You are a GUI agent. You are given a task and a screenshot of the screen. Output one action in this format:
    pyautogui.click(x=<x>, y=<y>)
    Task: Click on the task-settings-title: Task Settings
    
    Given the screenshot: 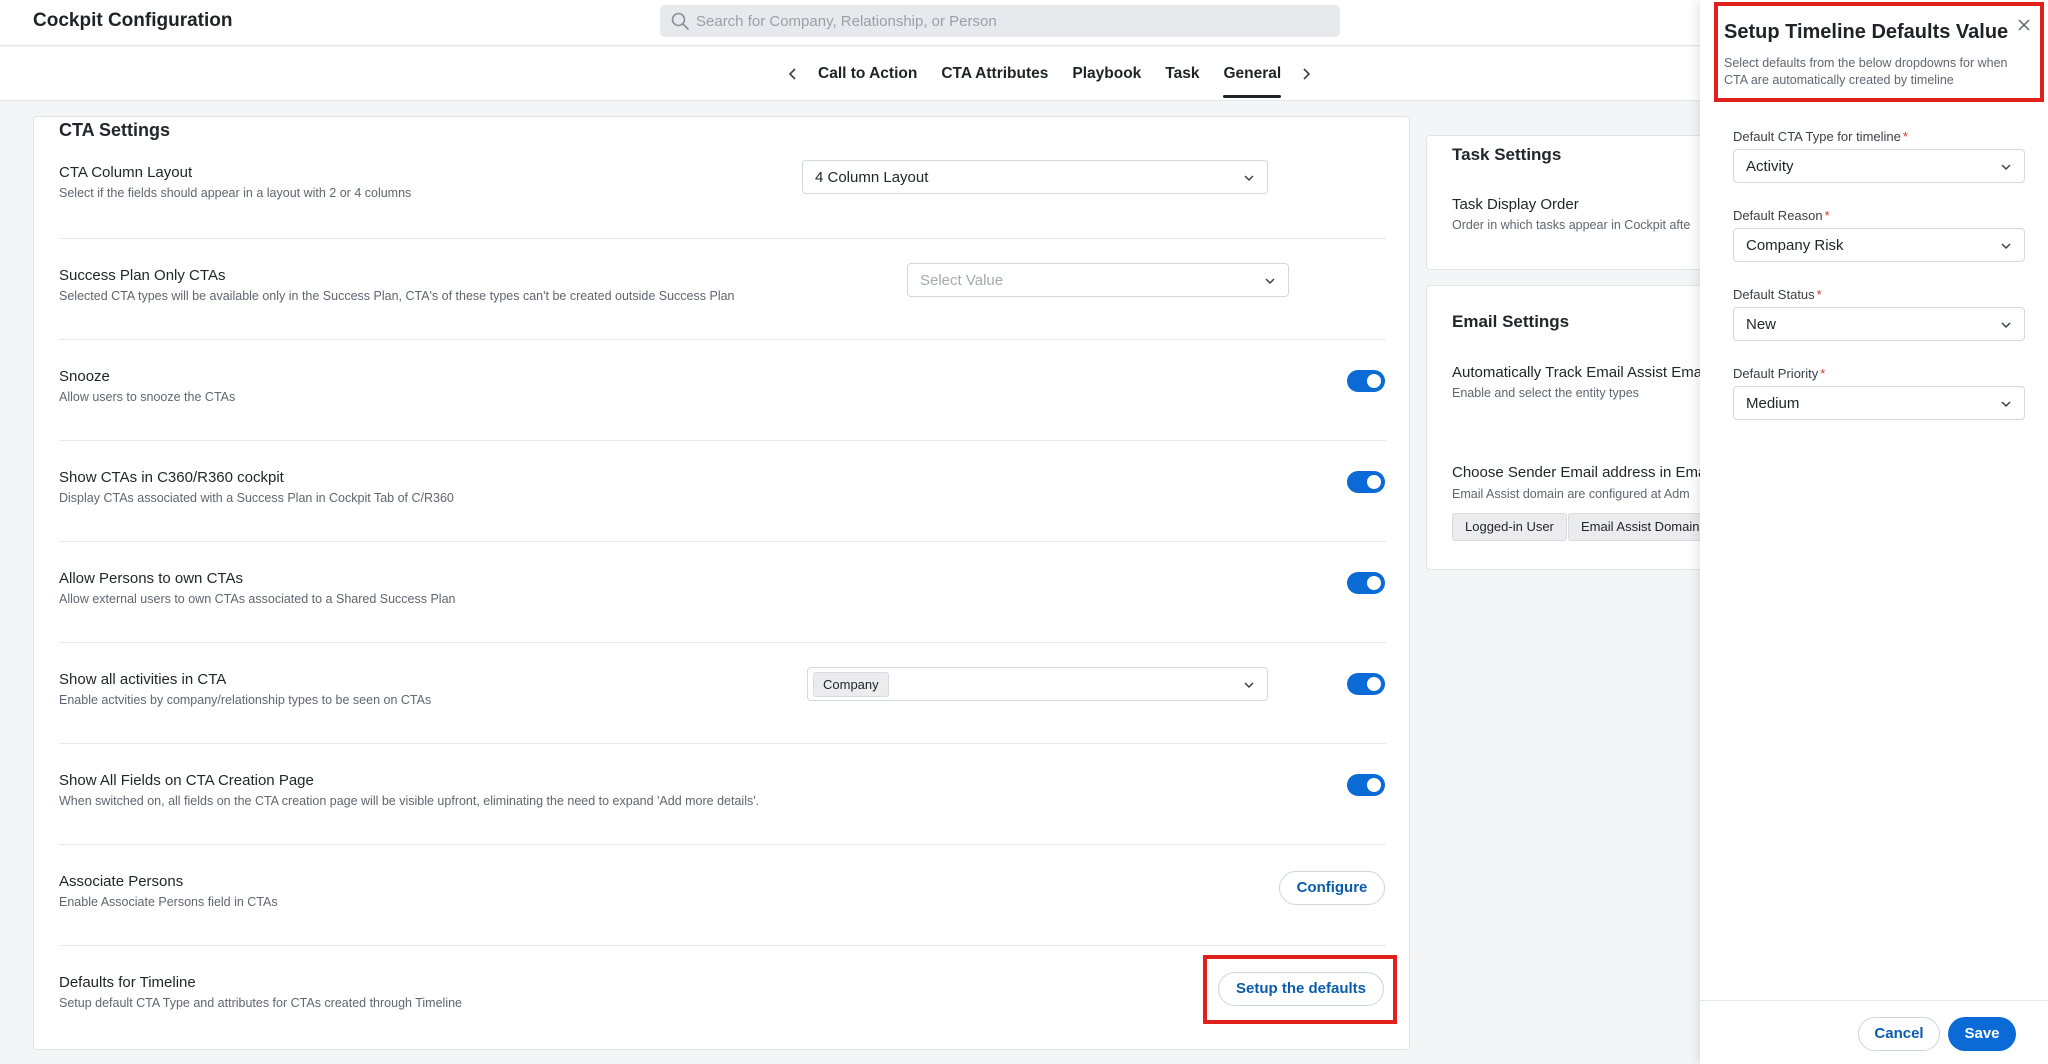 What is the action you would take?
    pyautogui.click(x=1507, y=154)
    